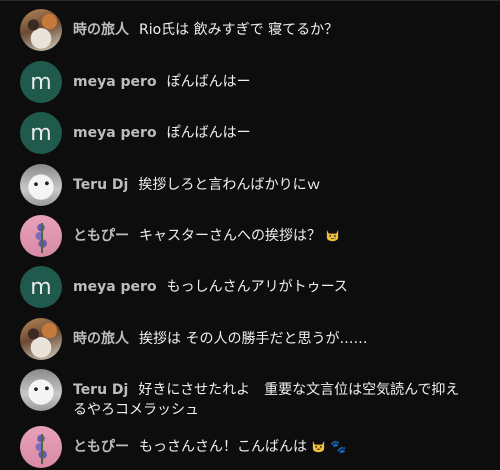  What do you see at coordinates (223, 447) in the screenshot?
I see `message-text: もっさんさん！こんばんは` at bounding box center [223, 447].